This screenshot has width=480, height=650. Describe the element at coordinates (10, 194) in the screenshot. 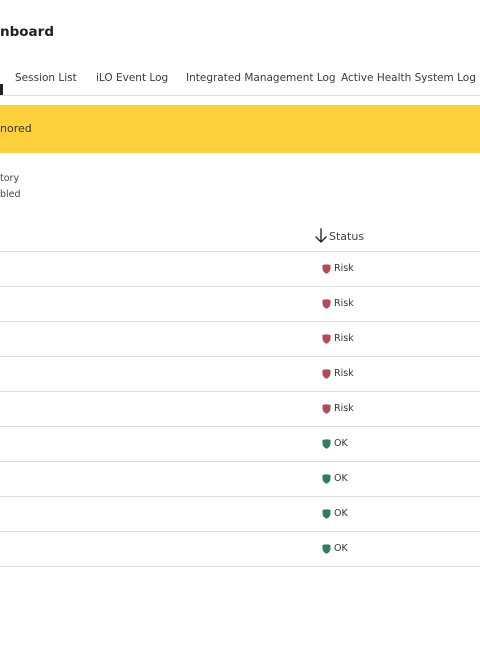

I see `info-line-2: bled` at that location.